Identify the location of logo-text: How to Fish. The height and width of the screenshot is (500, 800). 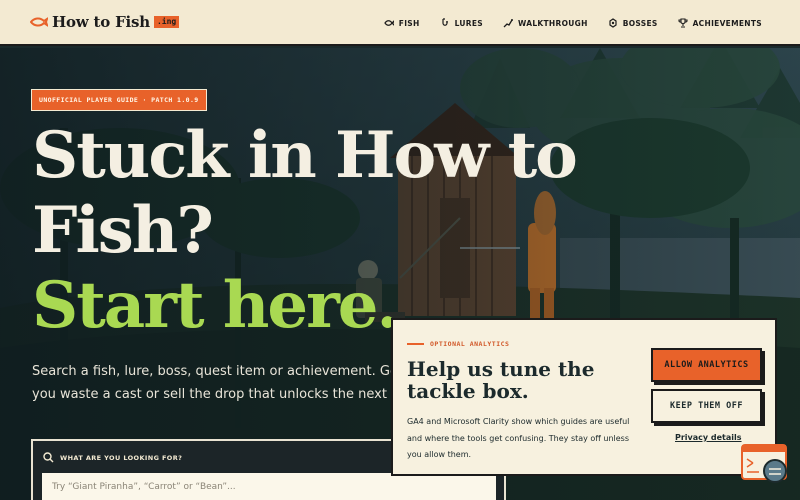
(101, 22).